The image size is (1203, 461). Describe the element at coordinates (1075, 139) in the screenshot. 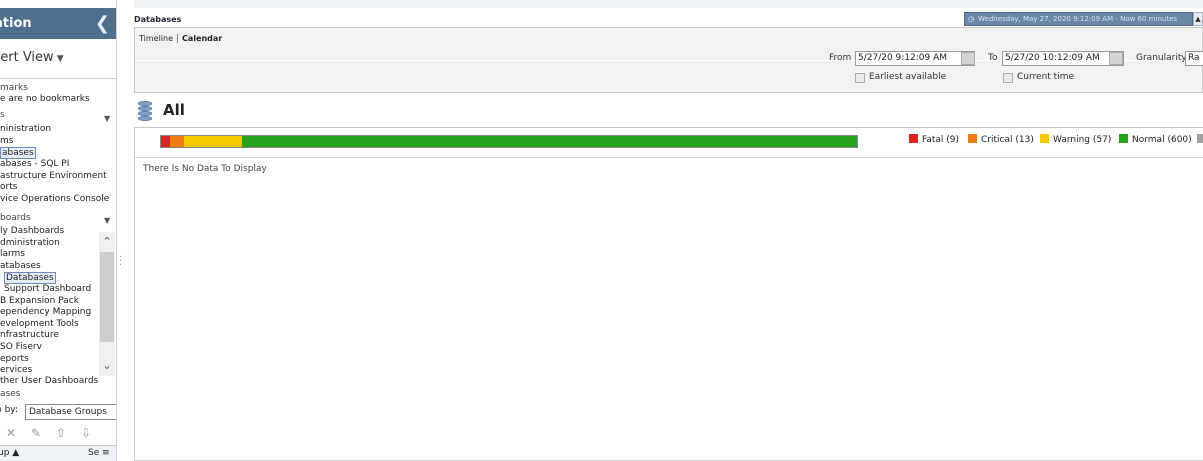

I see `legend-warning: Warning (57)` at that location.